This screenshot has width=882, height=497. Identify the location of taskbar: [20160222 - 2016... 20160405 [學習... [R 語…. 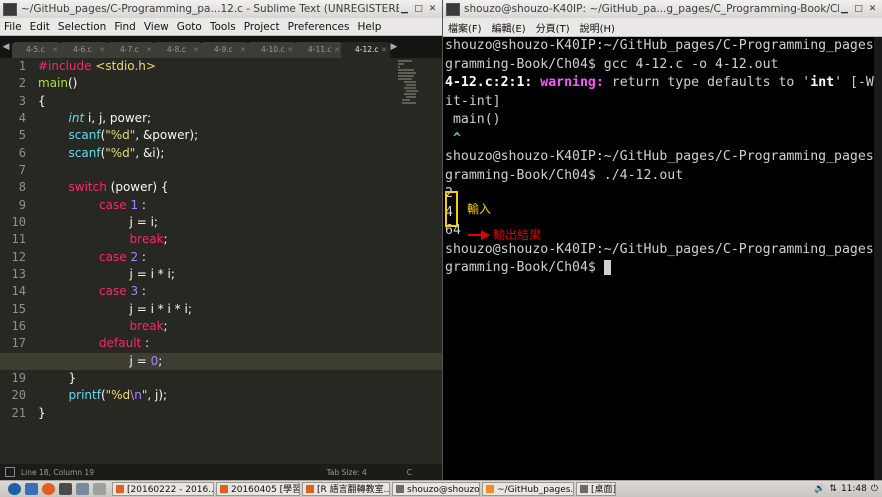
(441, 488).